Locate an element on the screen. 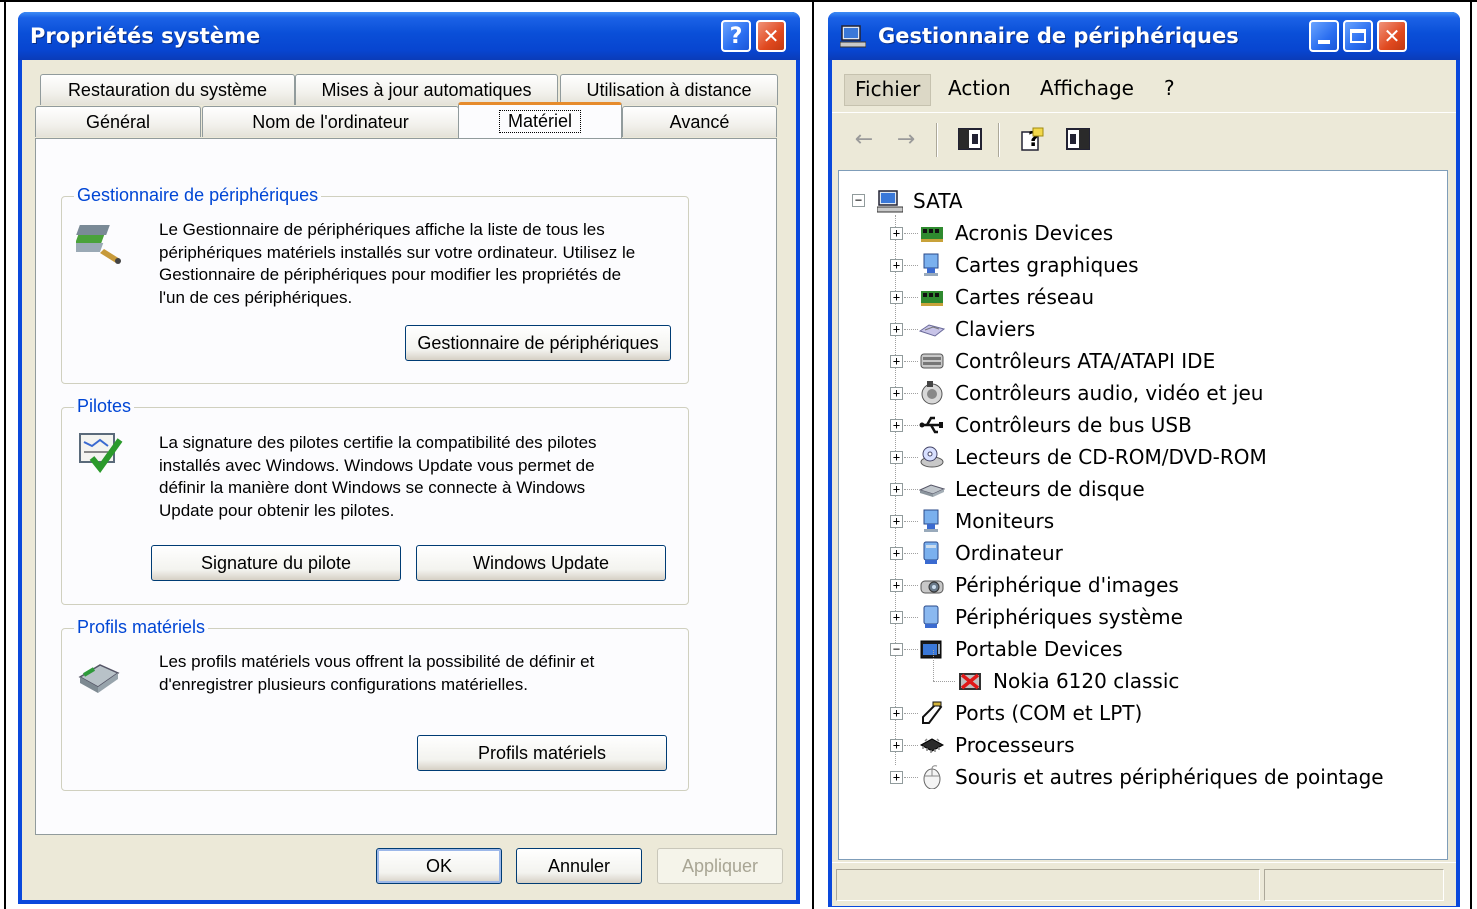 This screenshot has width=1477, height=909. apply-button: Appliquer is located at coordinates (720, 866).